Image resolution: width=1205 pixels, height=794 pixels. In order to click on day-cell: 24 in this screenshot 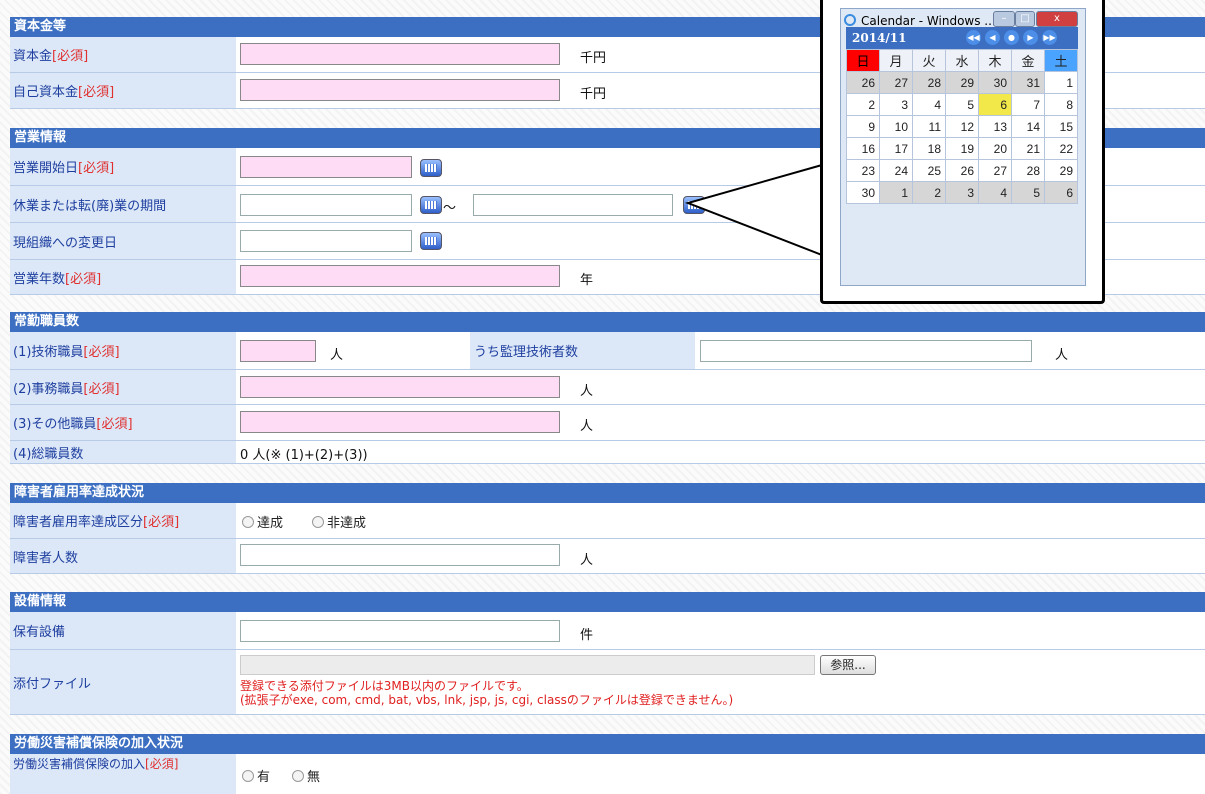, I will do `click(896, 170)`.